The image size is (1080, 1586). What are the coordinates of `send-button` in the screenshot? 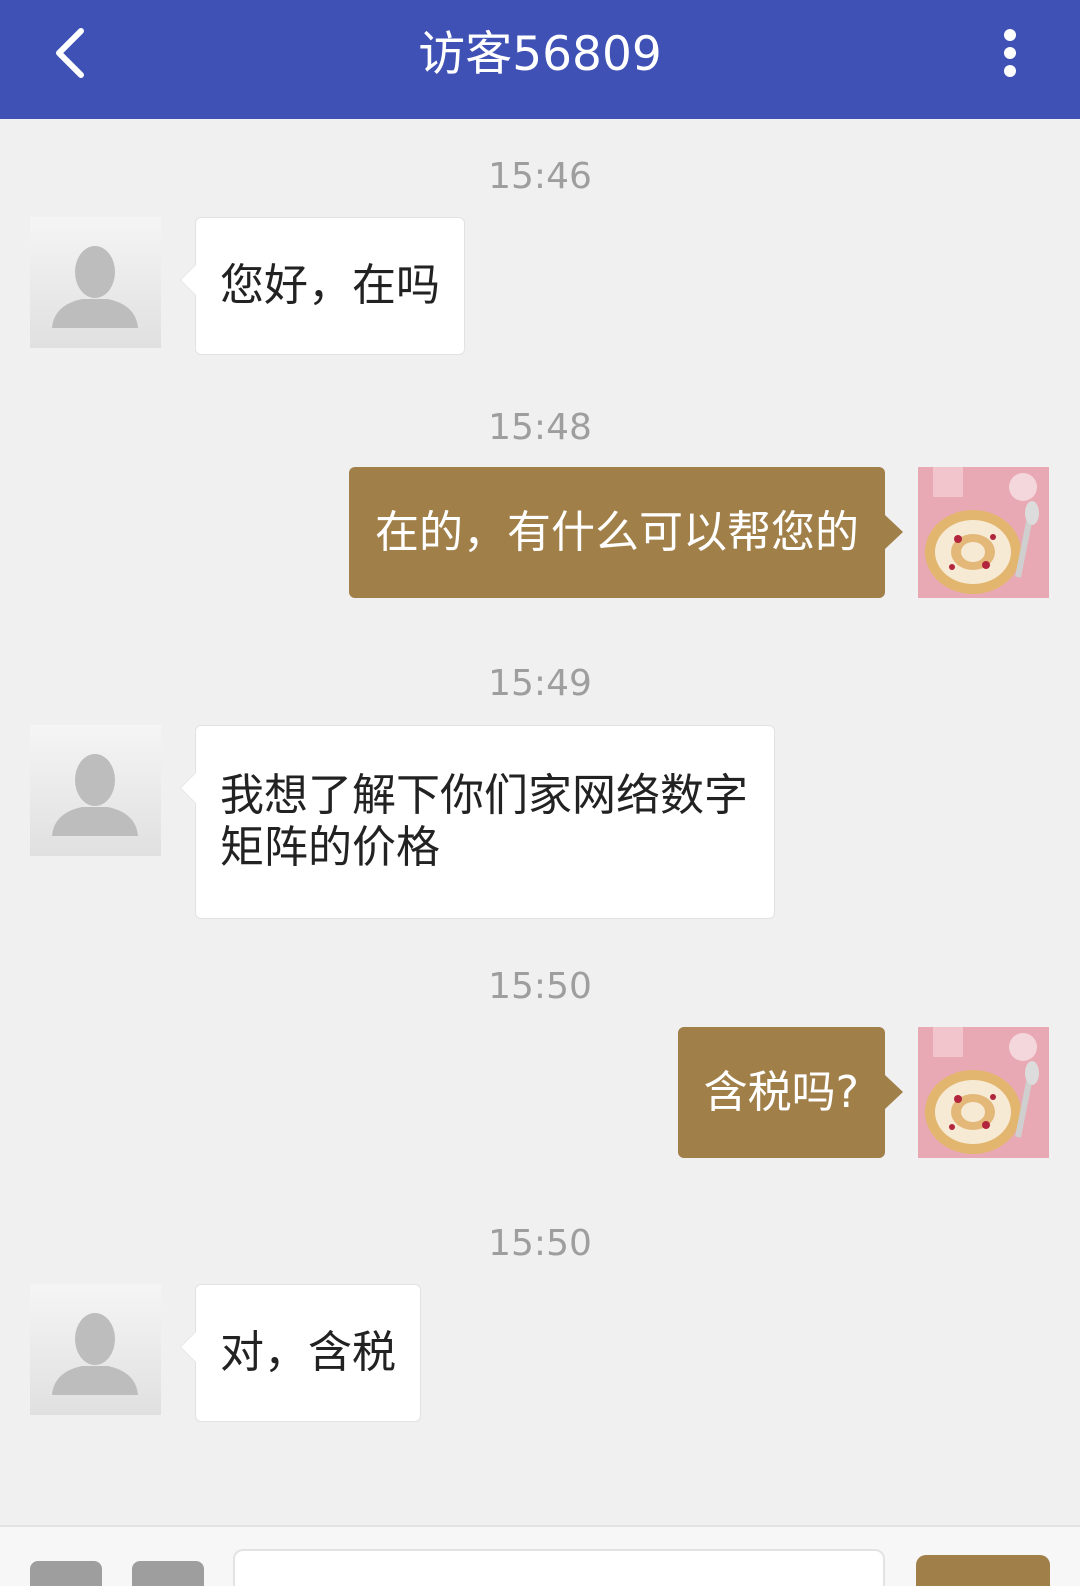 It's located at (983, 1570).